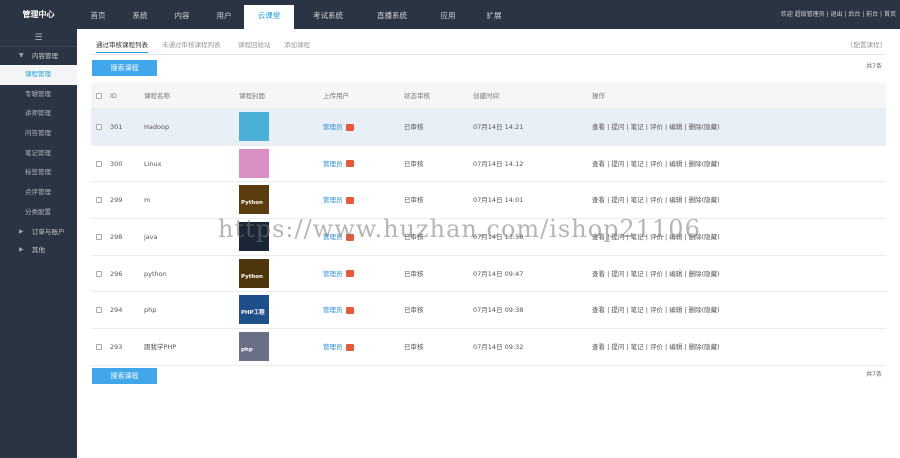 This screenshot has width=900, height=458. Describe the element at coordinates (38, 173) in the screenshot. I see `sidebar-item-tags: 标签管理` at that location.